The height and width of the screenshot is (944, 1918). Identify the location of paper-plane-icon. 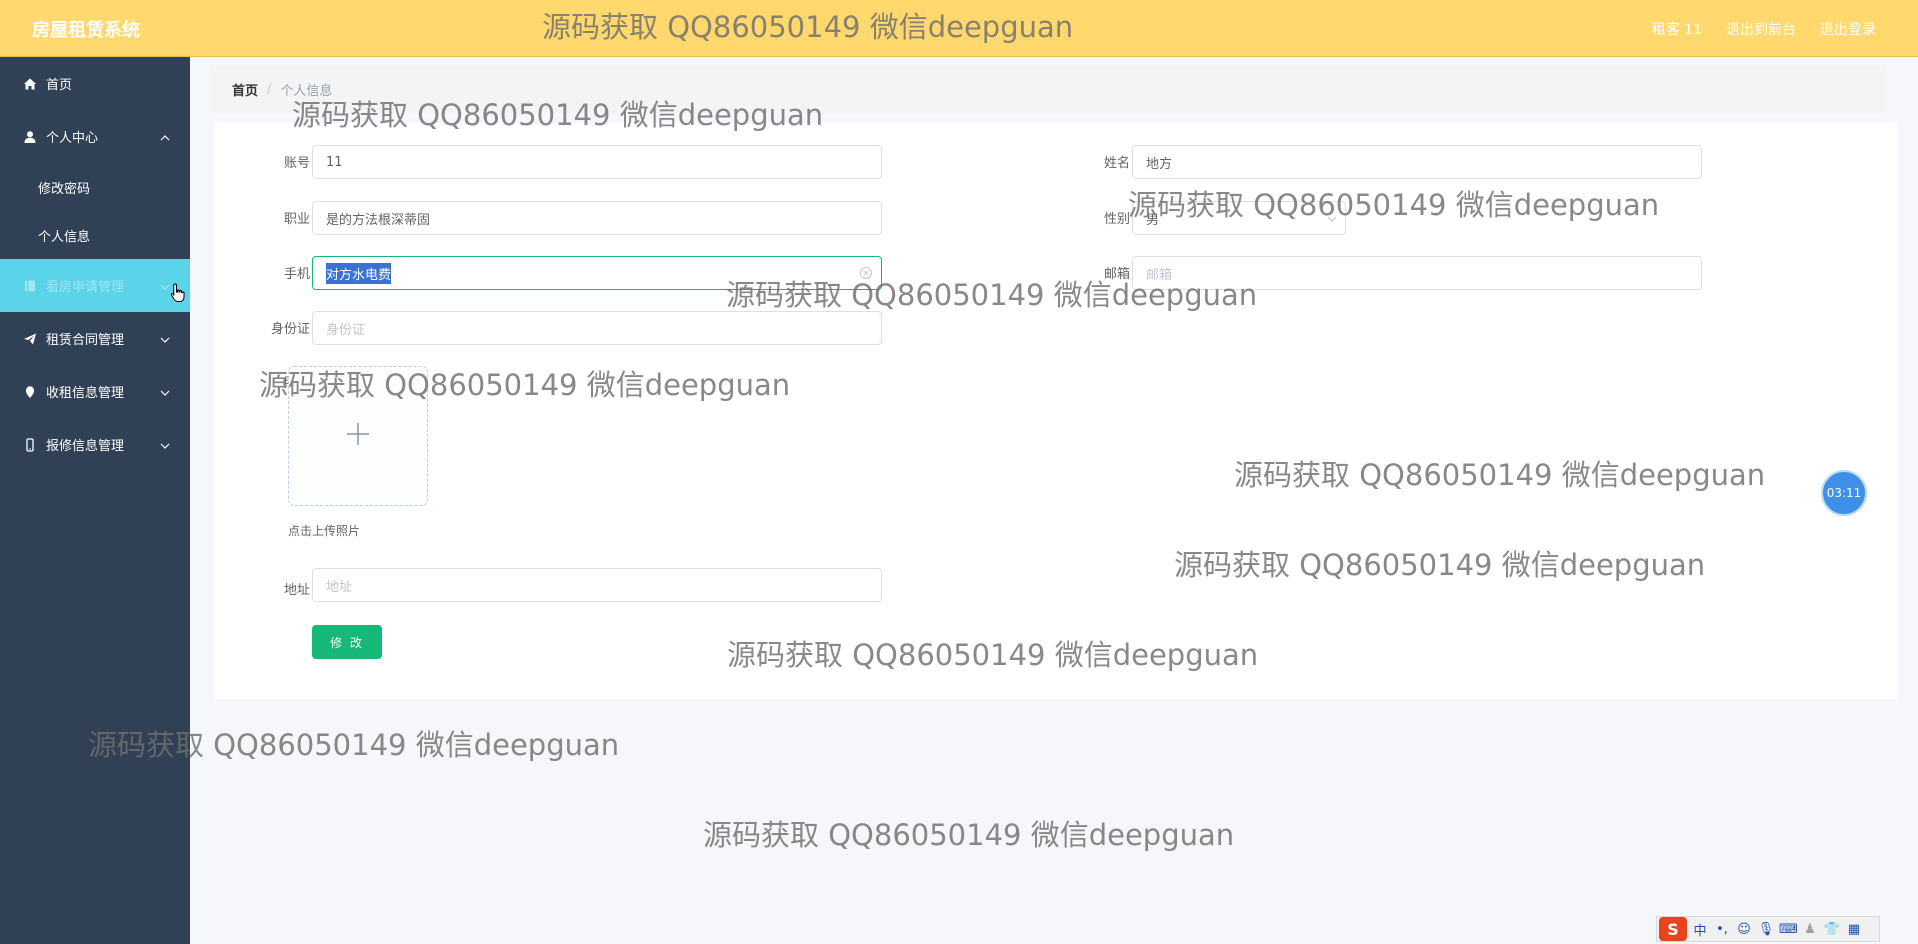
(30, 339).